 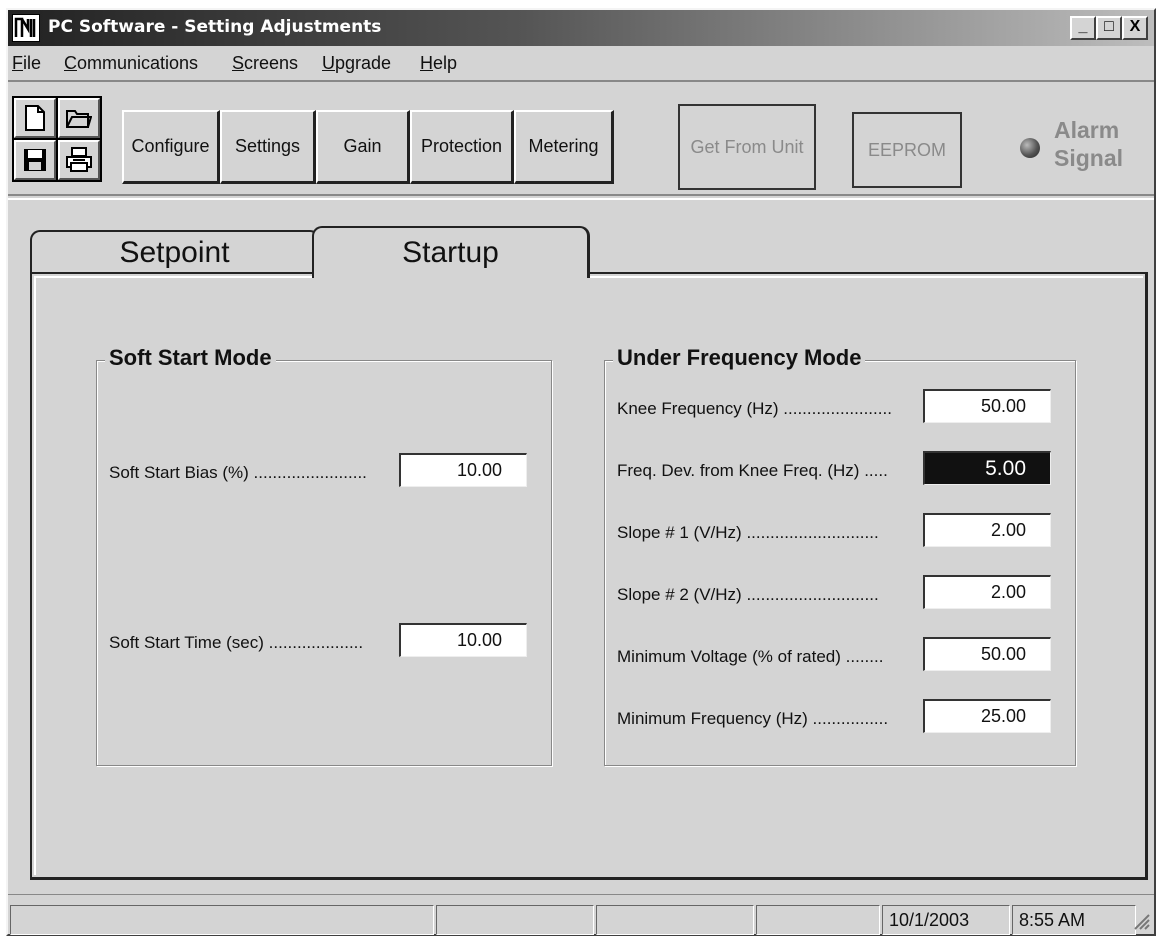 I want to click on status-bar: 10/1/2003 8:55 AM, so click(x=581, y=914).